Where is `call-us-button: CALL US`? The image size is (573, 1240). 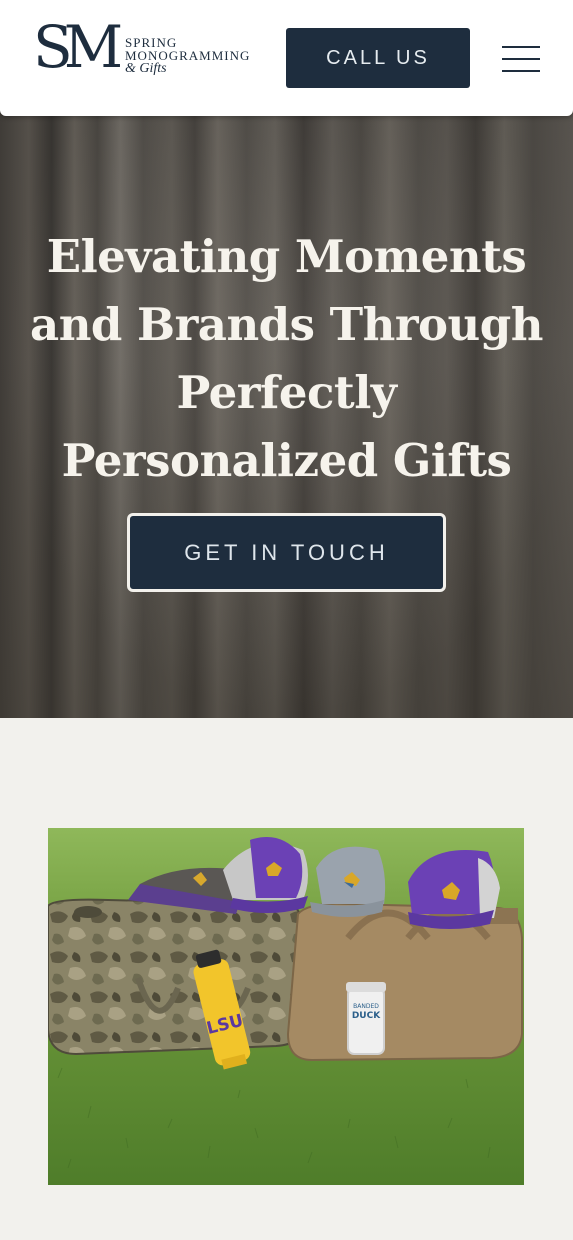
call-us-button: CALL US is located at coordinates (378, 58).